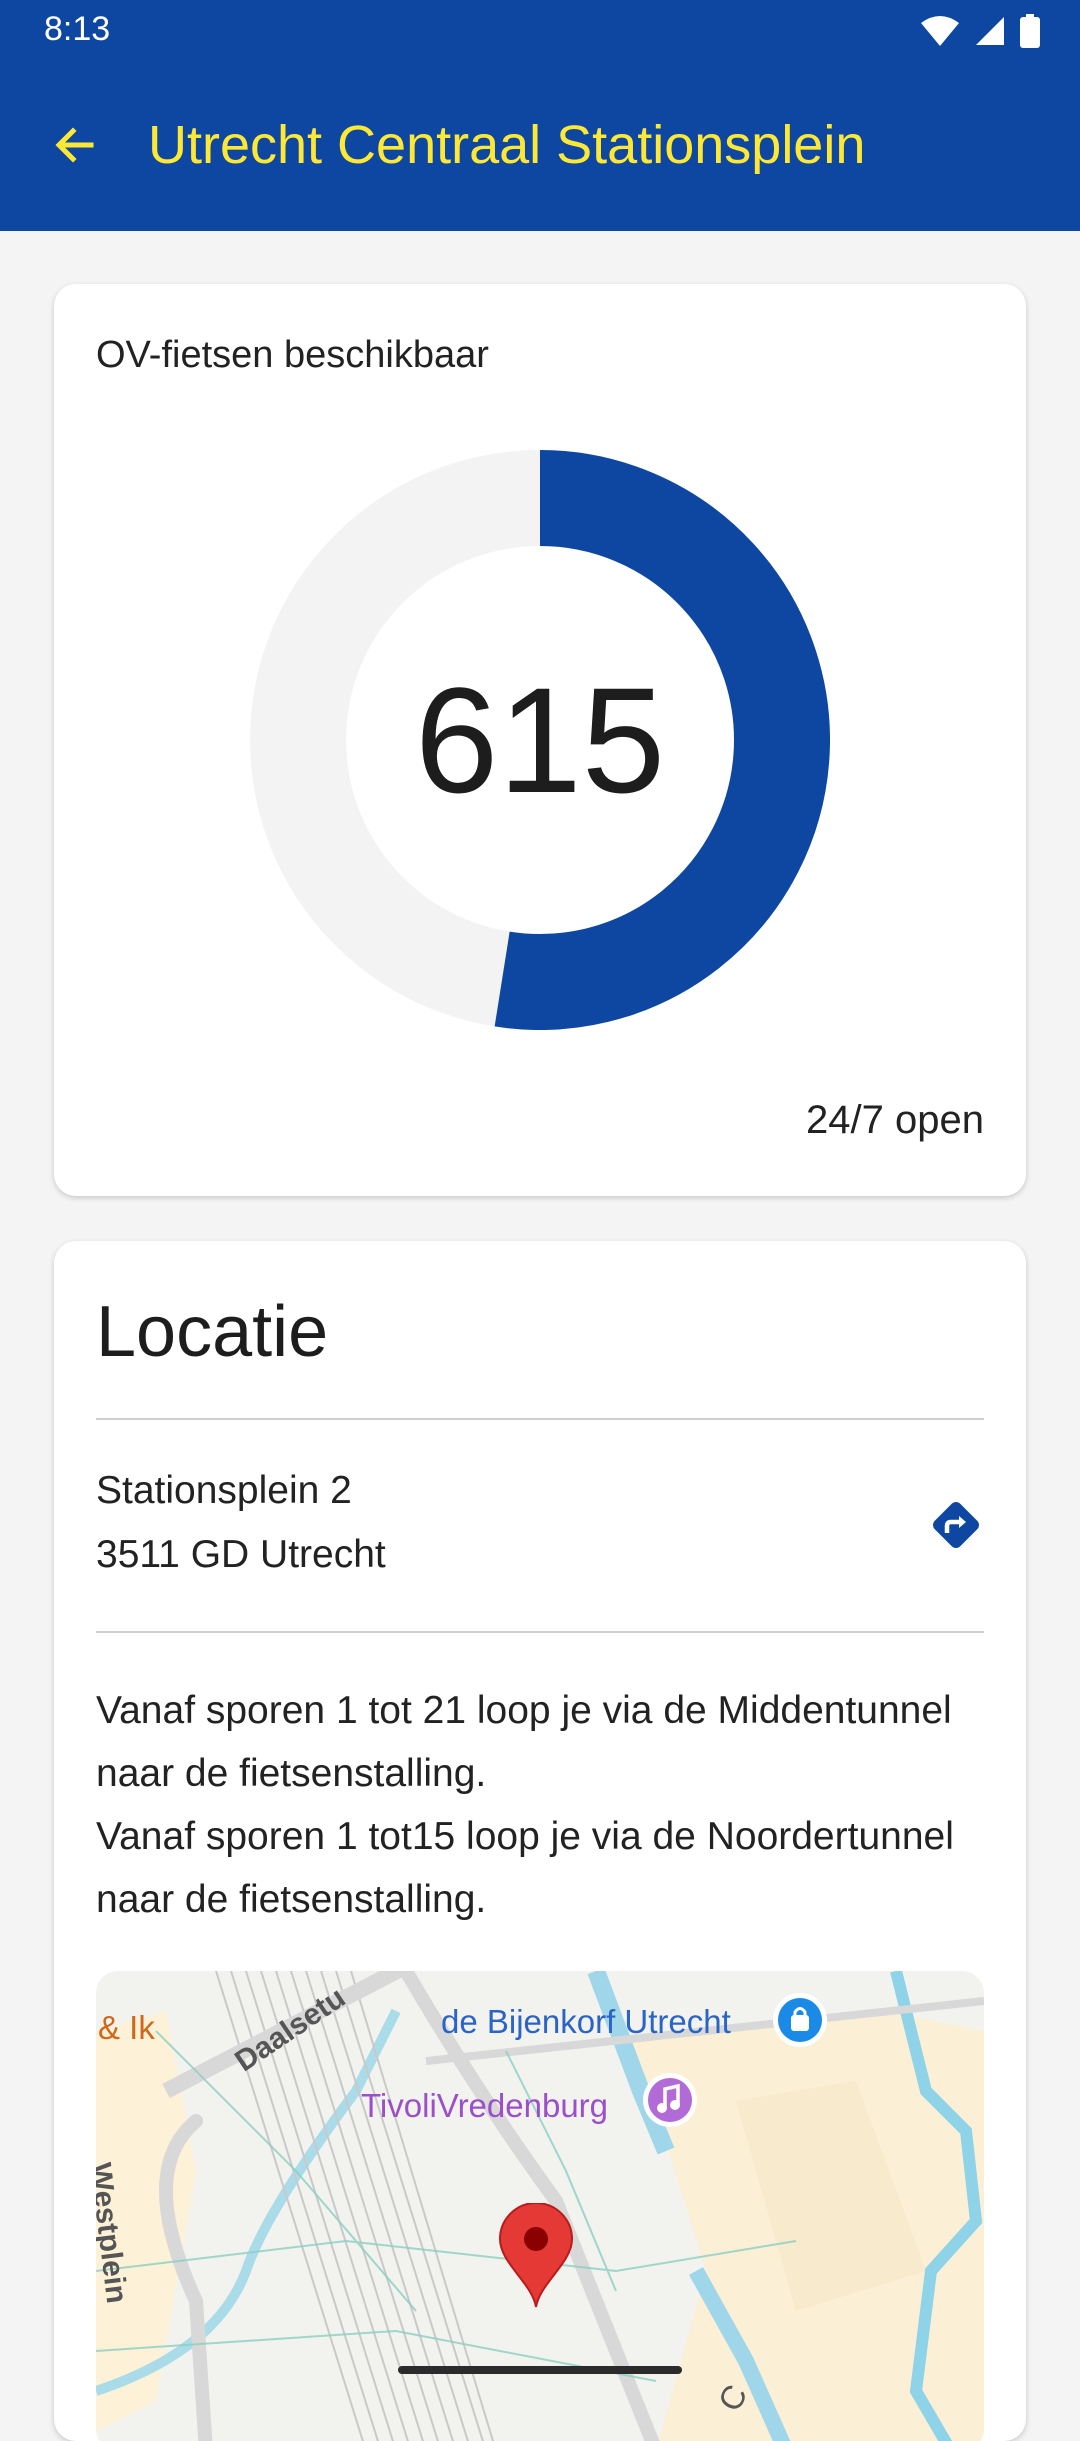 The image size is (1080, 2441). I want to click on opening-hours: 24/7 open, so click(895, 1120).